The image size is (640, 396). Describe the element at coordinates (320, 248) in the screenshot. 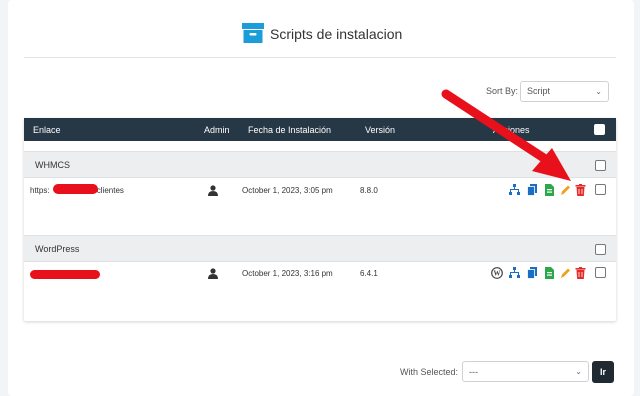

I see `group-header-wordpress: WordPress` at that location.